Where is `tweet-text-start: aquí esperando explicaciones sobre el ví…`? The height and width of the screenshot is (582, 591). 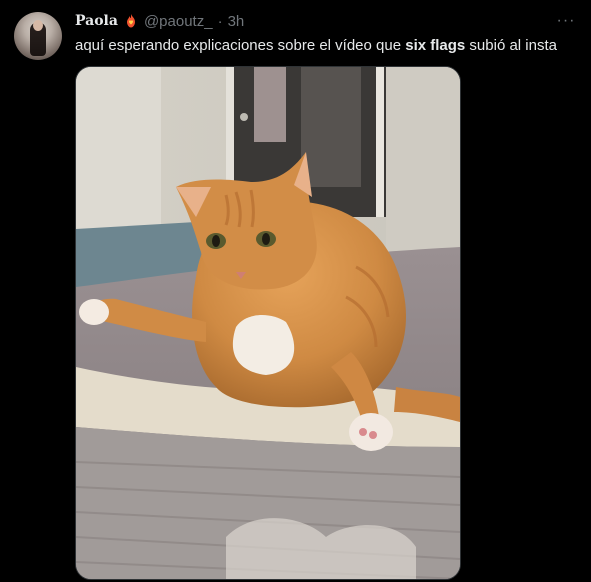 tweet-text-start: aquí esperando explicaciones sobre el ví… is located at coordinates (240, 45).